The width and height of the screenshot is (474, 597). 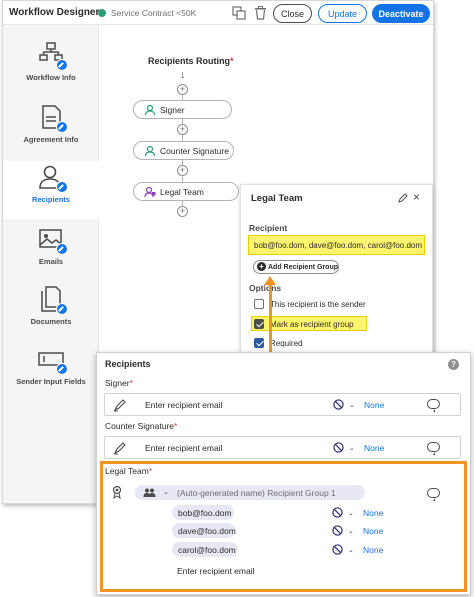 What do you see at coordinates (403, 199) in the screenshot?
I see `edit-icon` at bounding box center [403, 199].